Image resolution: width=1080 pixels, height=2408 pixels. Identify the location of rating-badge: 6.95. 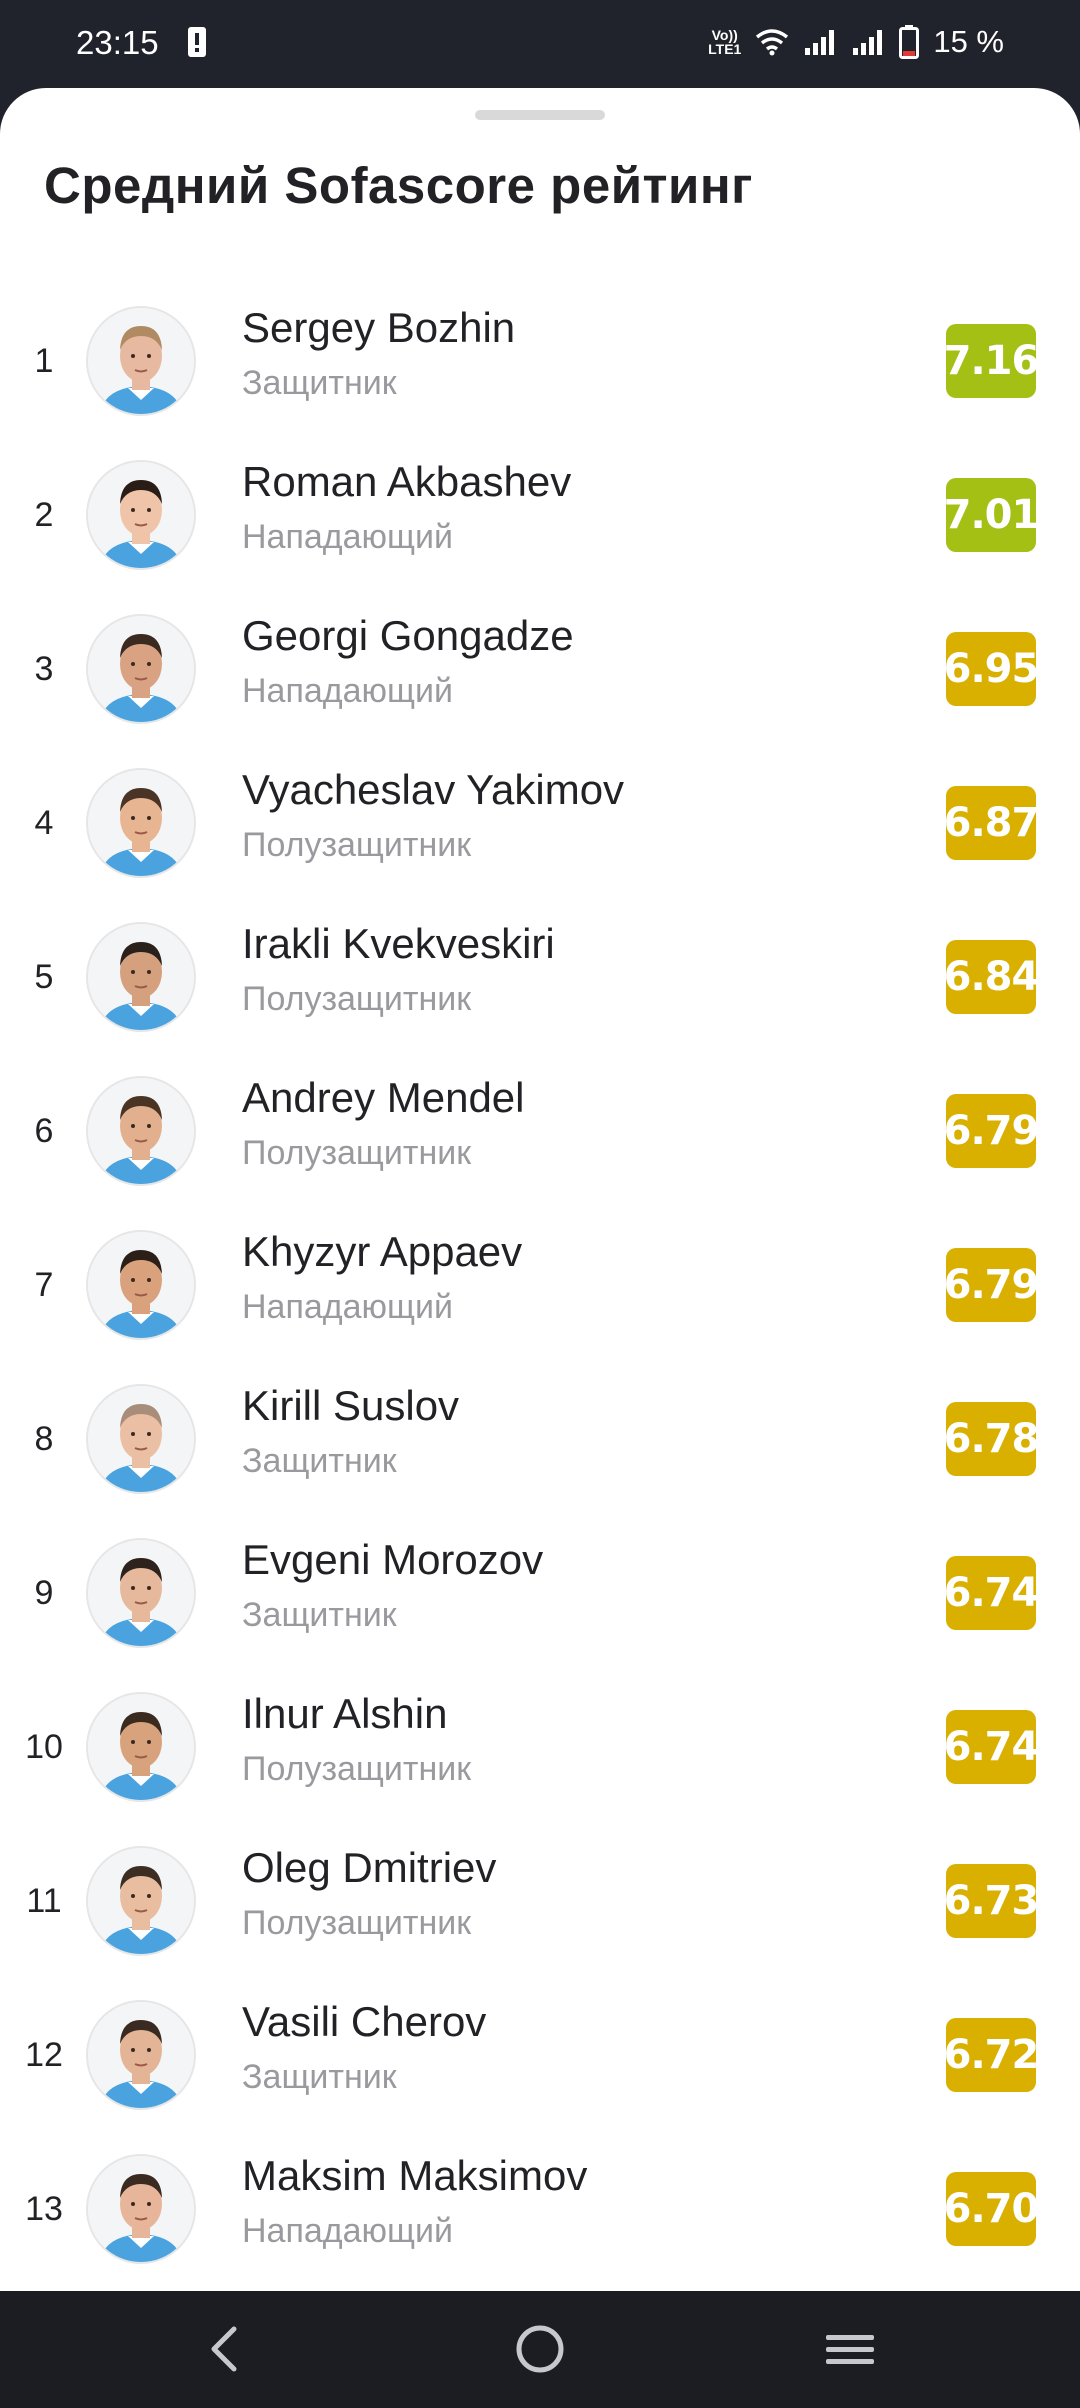
(991, 669).